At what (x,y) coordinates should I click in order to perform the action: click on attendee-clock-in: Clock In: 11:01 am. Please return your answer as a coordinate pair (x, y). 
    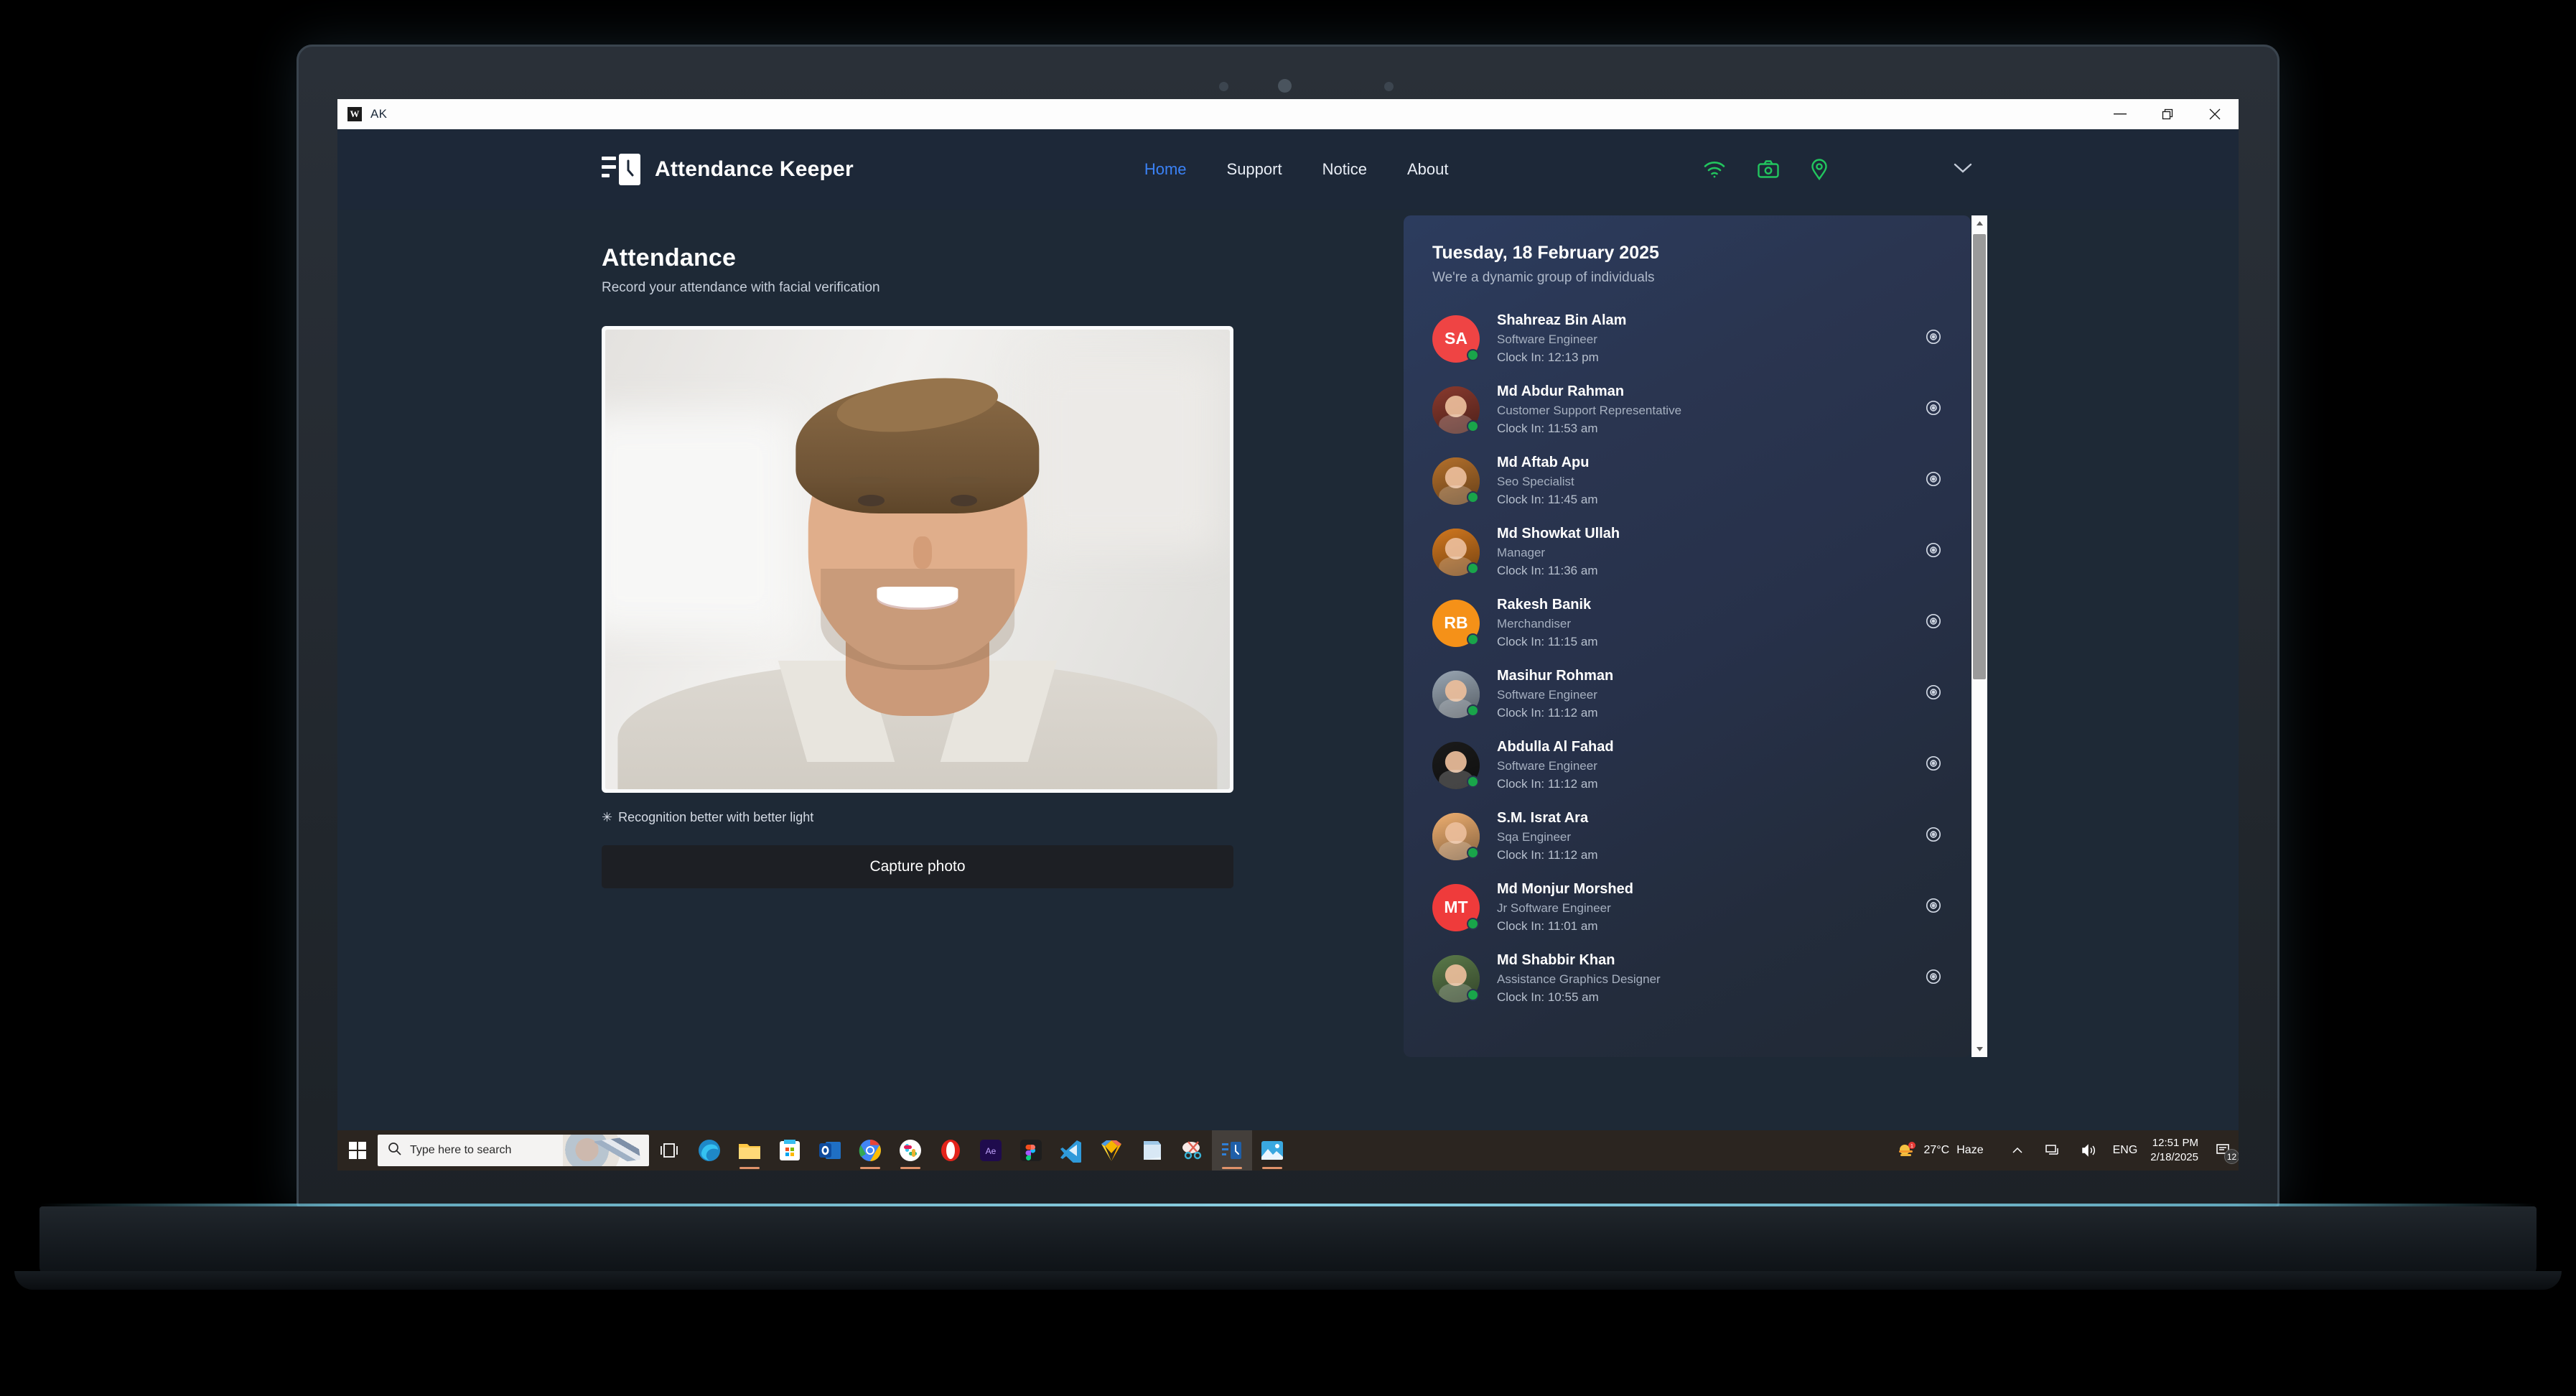
    Looking at the image, I should click on (1547, 926).